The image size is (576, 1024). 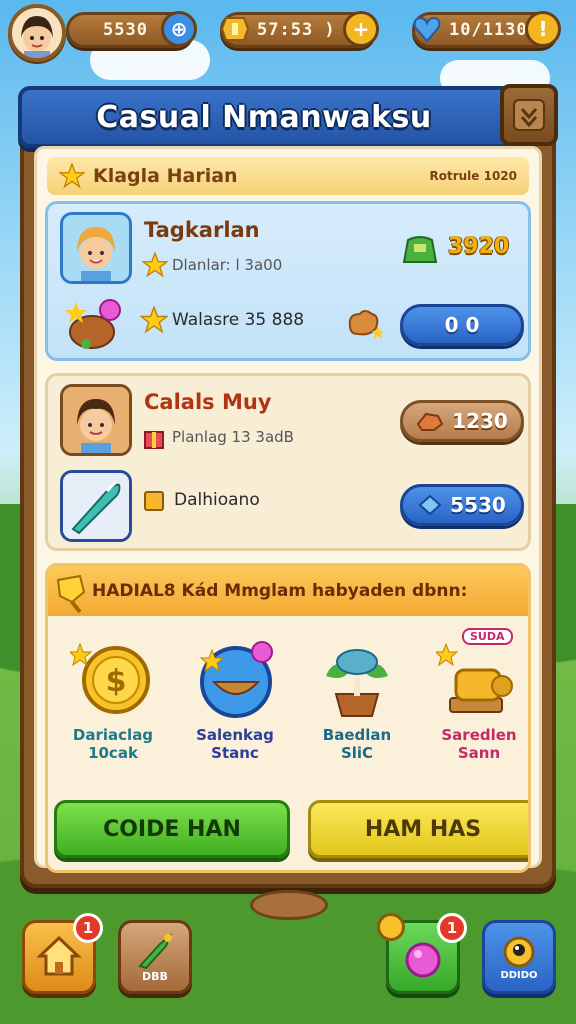 What do you see at coordinates (420, 249) in the screenshot?
I see `green-chest-icon` at bounding box center [420, 249].